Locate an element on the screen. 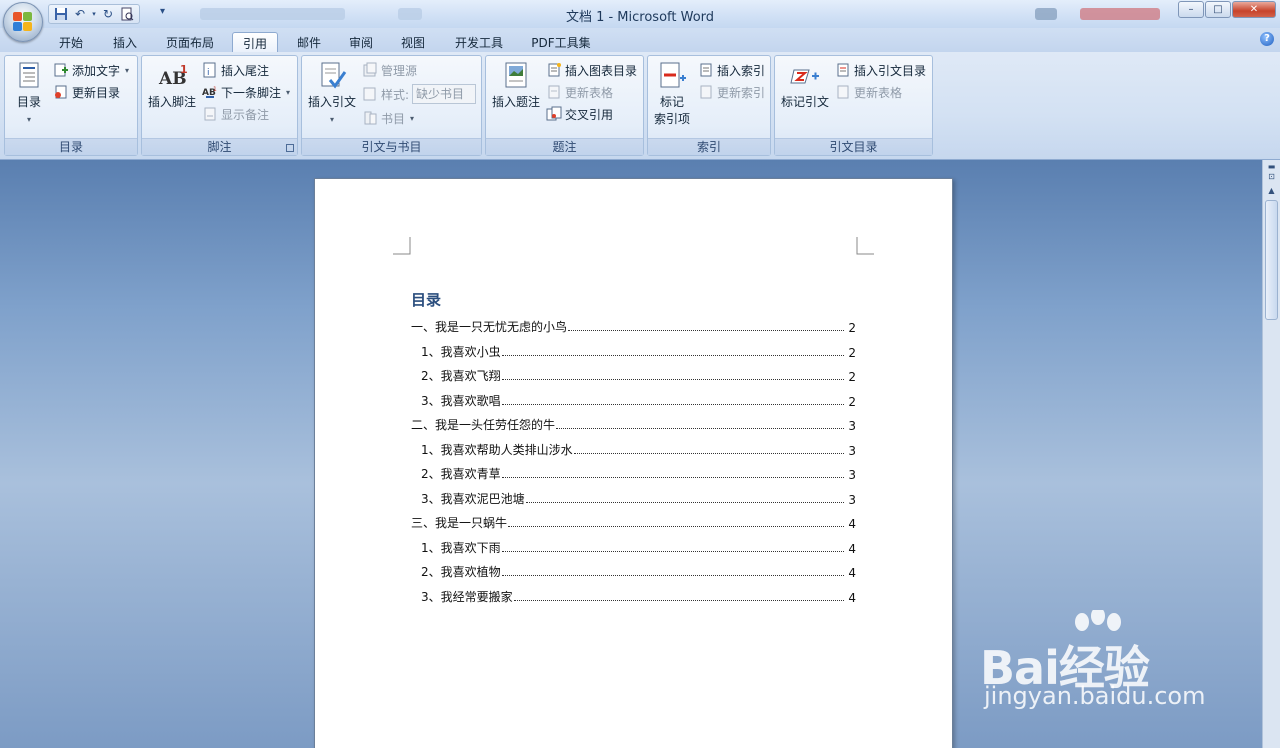 The width and height of the screenshot is (1280, 748). mark-citation-button: 标记引文 is located at coordinates (805, 85).